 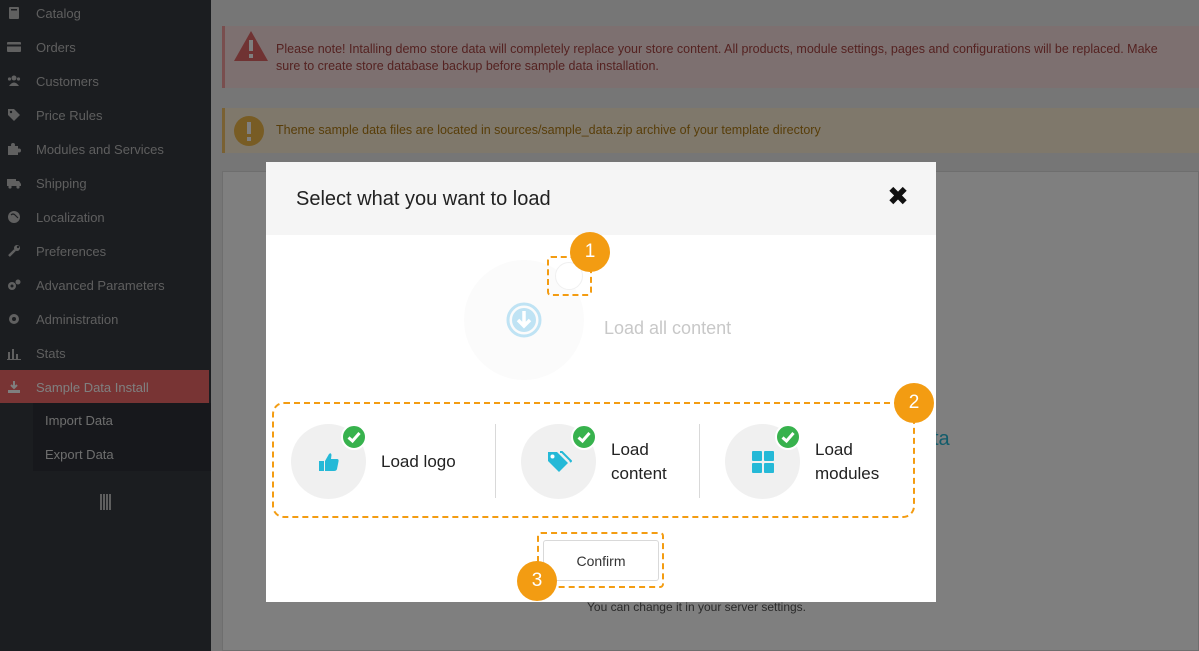 What do you see at coordinates (524, 320) in the screenshot?
I see `download-circle-icon` at bounding box center [524, 320].